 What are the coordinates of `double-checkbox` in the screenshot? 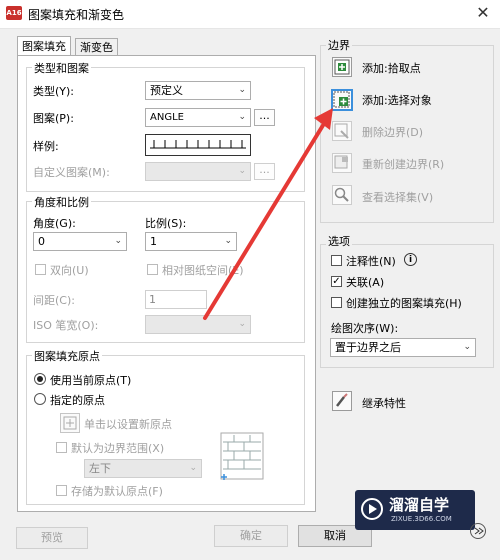 It's located at (40, 269).